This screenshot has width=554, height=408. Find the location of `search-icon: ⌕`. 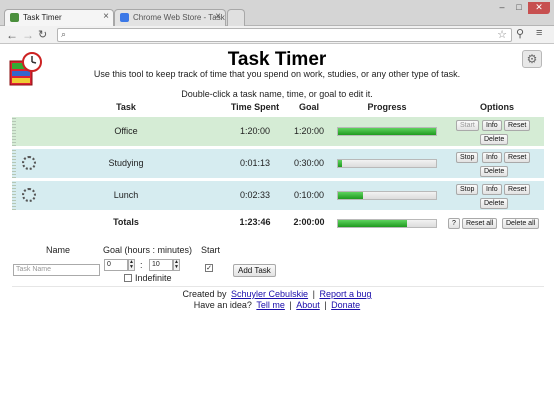

search-icon: ⌕ is located at coordinates (64, 34).